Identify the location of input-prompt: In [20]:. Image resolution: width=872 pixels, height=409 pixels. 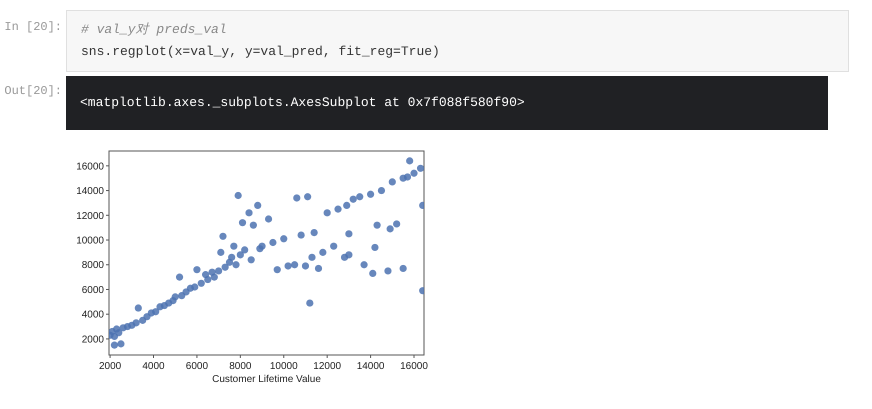
(33, 27).